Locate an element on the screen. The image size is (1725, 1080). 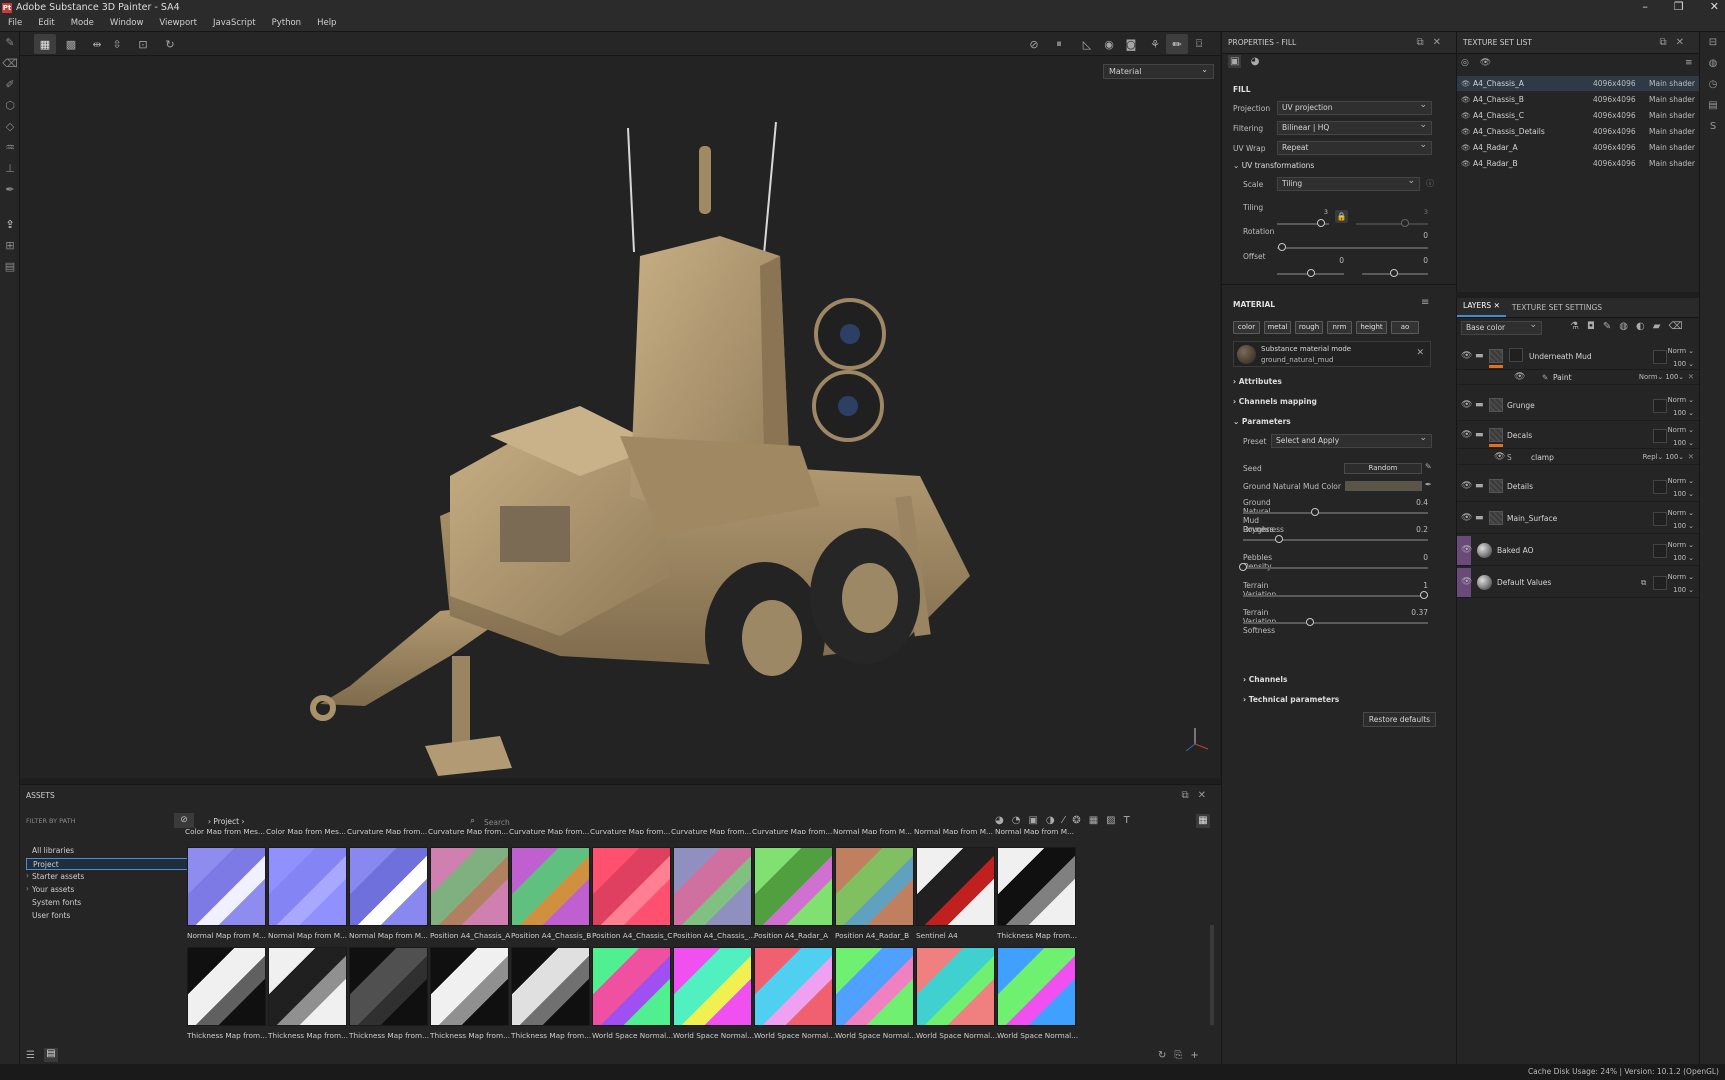
color-picker-icon: ✒ is located at coordinates (10, 189).